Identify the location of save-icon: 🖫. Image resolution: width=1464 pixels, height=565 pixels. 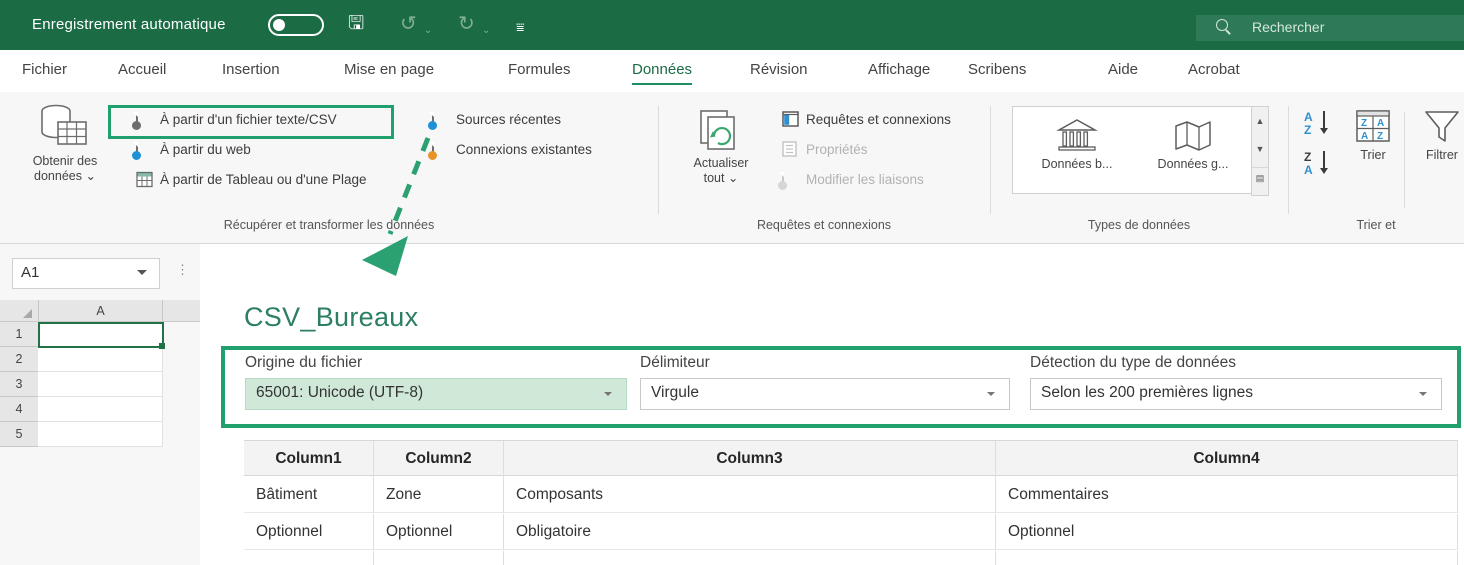
(356, 24).